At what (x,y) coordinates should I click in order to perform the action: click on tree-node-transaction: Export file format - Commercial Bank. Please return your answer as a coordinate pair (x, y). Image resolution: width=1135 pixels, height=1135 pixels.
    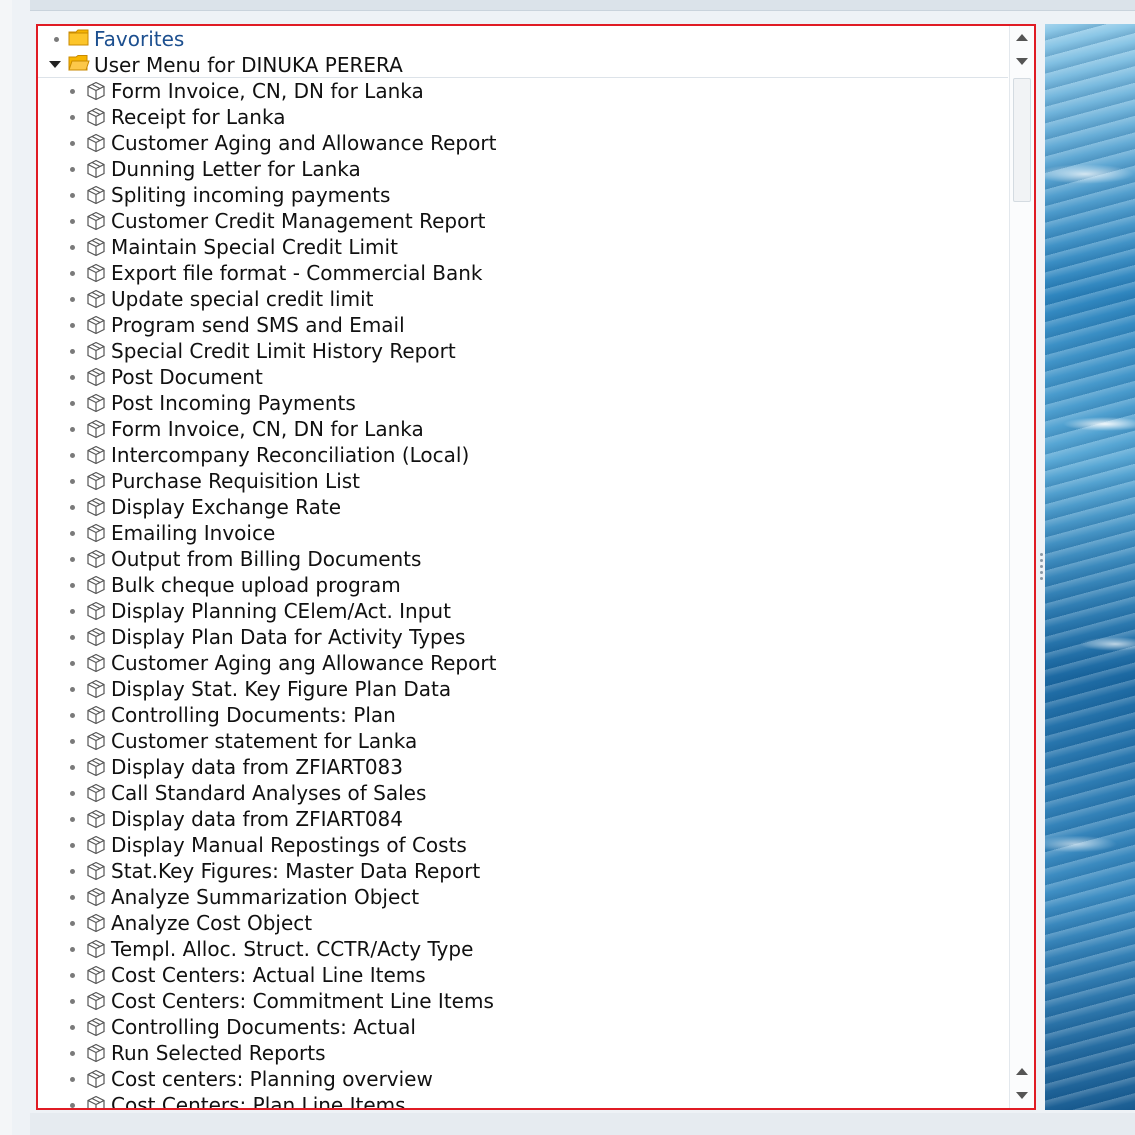
    Looking at the image, I should click on (523, 273).